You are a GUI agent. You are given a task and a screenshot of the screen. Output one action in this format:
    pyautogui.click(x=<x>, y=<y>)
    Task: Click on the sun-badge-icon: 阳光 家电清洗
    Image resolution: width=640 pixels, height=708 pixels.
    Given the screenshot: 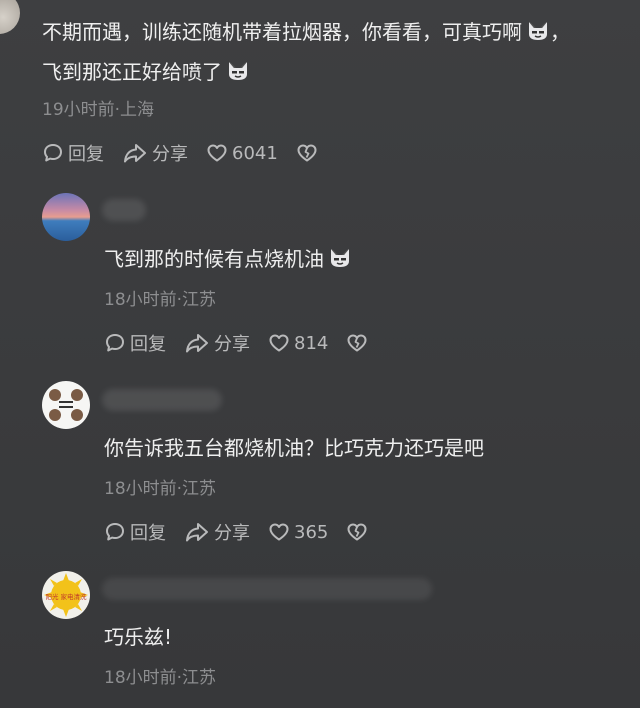 What is the action you would take?
    pyautogui.click(x=66, y=595)
    